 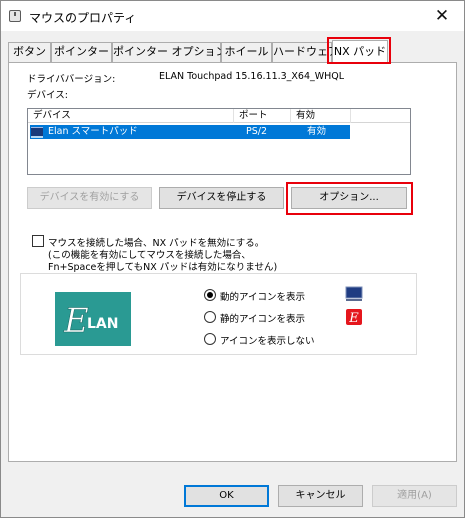 I want to click on device-enabled: 有効, so click(x=317, y=131).